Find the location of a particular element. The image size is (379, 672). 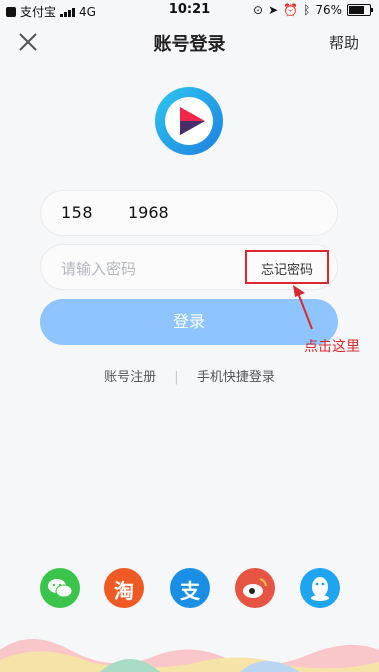

nav-bar: 账号登录 帮助 is located at coordinates (189, 42).